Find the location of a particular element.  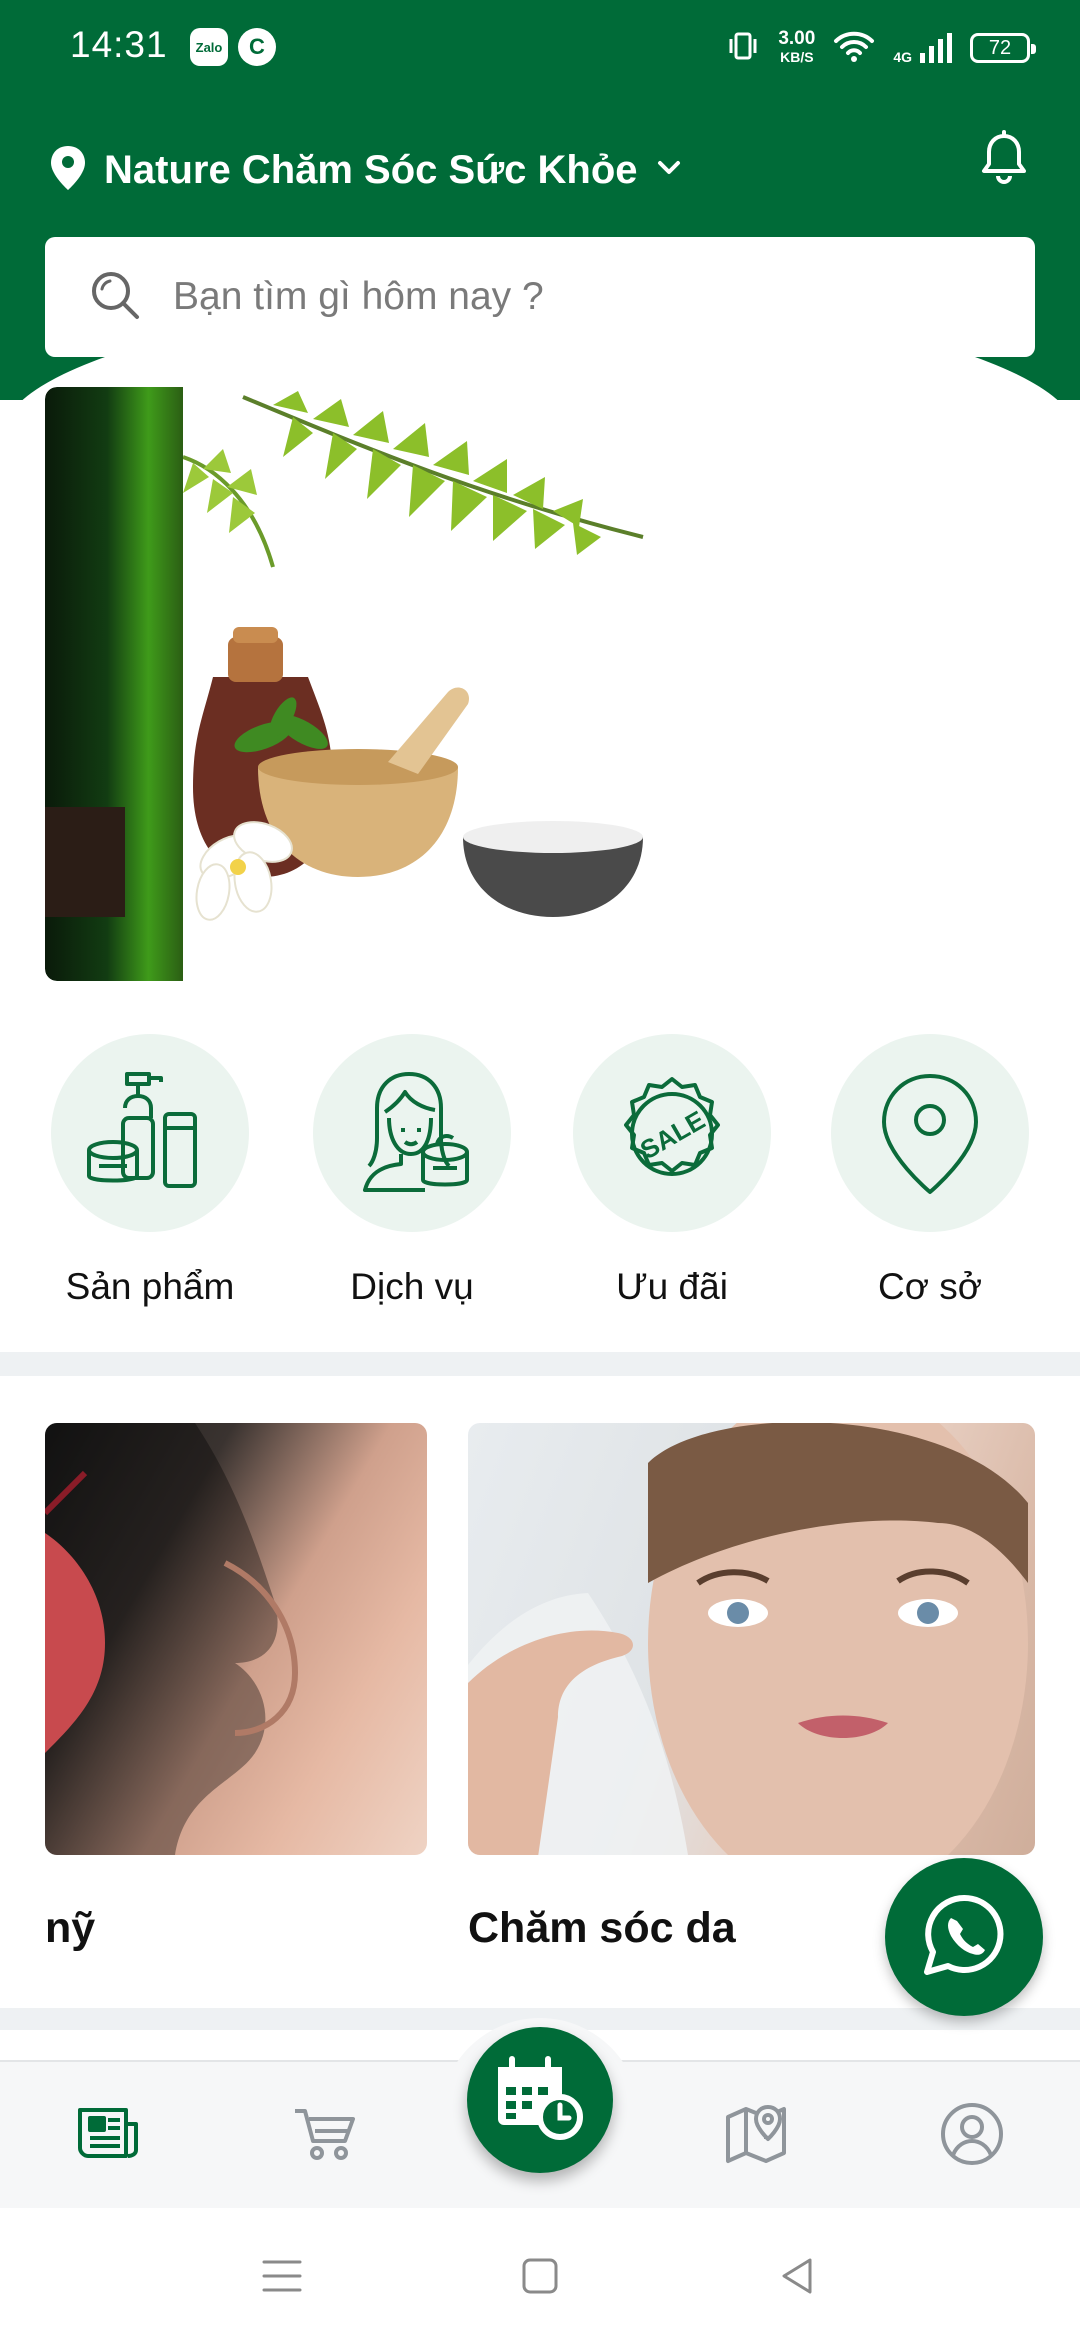

category-locations: Cơ sở is located at coordinates (930, 1179).